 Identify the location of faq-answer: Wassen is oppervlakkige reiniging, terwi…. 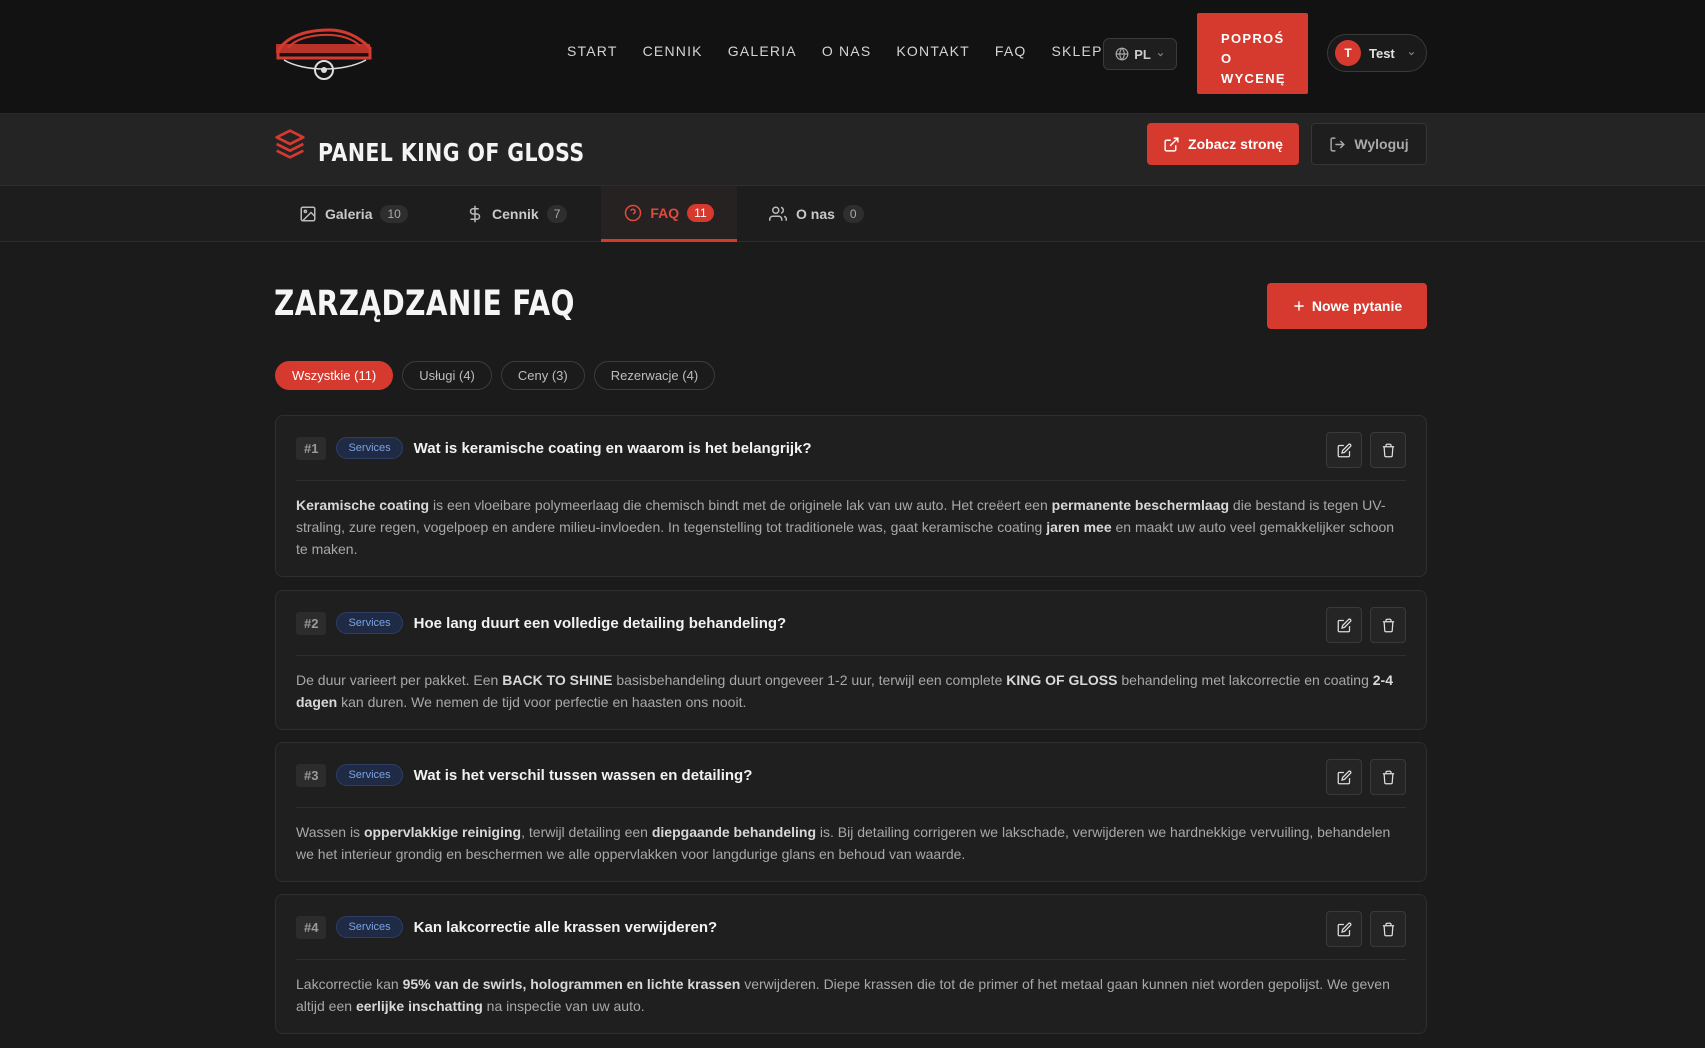
(851, 844).